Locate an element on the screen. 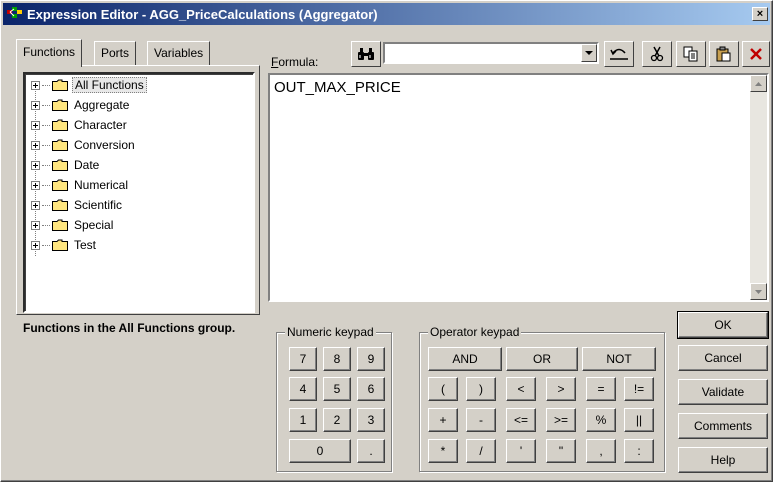 This screenshot has height=482, width=773. chevron-down-icon is located at coordinates (589, 53).